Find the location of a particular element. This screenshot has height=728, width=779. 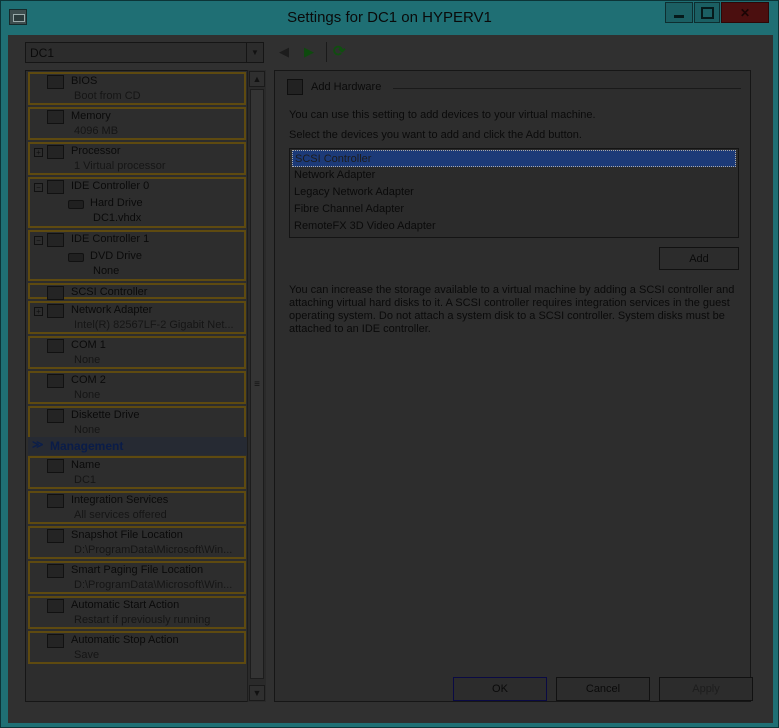

management-section-header: ≫ Management is located at coordinates (146, 446).